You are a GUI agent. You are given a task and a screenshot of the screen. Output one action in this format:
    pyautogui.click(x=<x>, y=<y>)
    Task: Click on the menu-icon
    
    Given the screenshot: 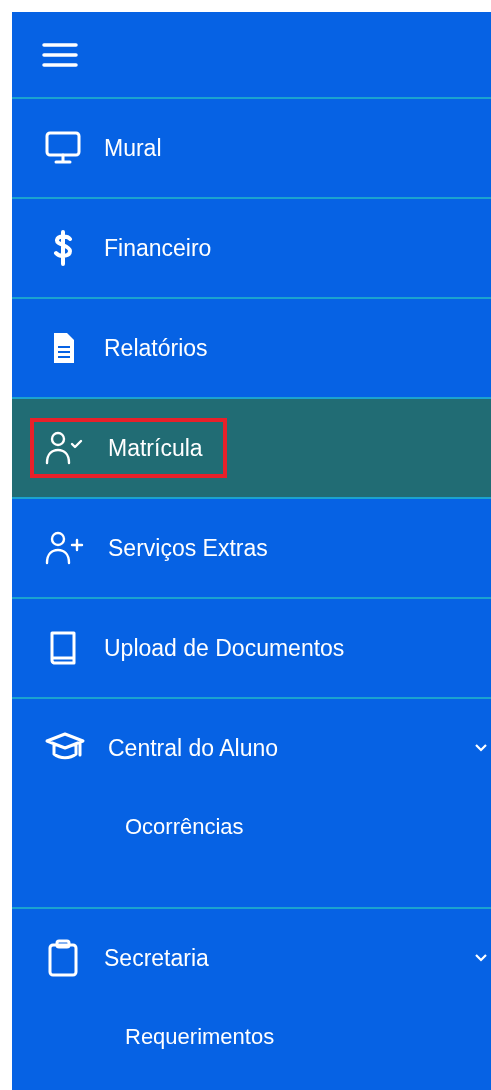 What is the action you would take?
    pyautogui.click(x=60, y=54)
    